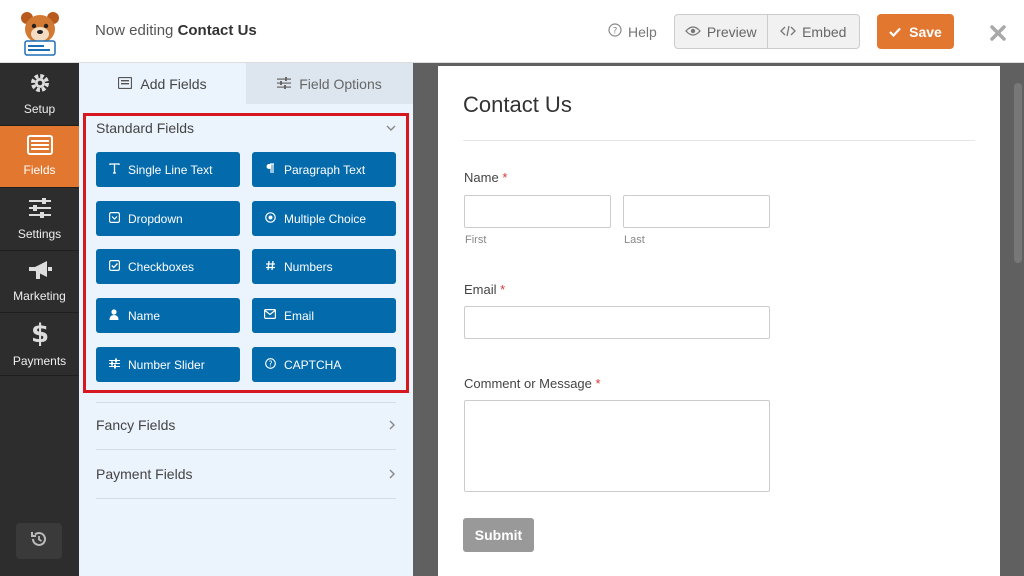  I want to click on sidebar-item-payments: $ Payments, so click(39, 344).